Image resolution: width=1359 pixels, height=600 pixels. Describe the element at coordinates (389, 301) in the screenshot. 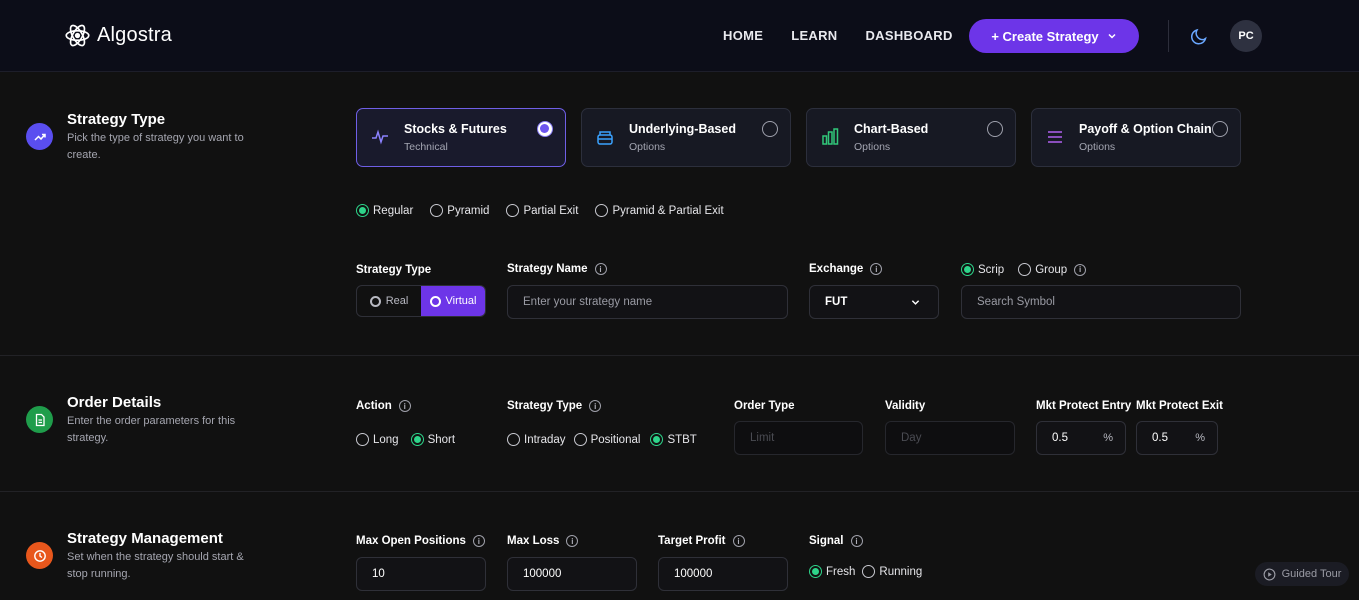

I see `toggle-real: Real` at that location.